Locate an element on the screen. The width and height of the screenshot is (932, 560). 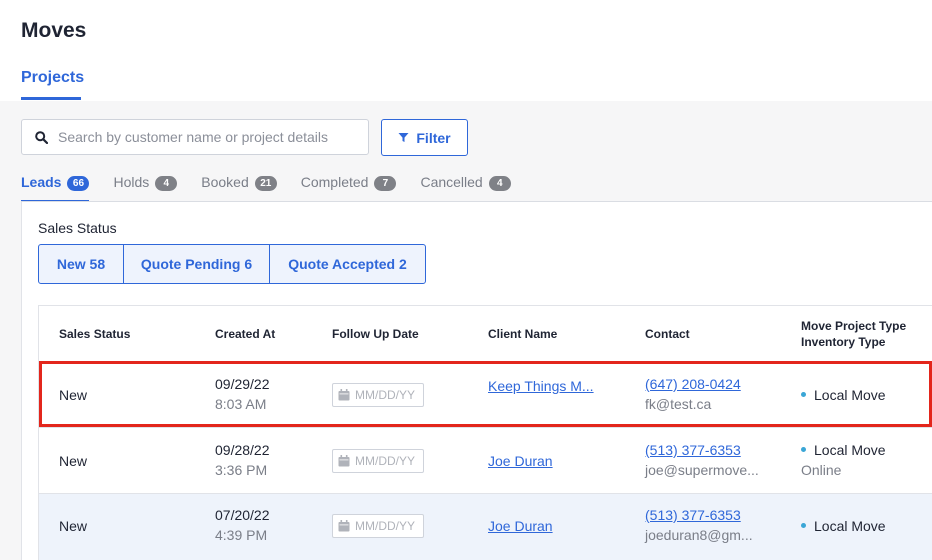
created-time: 8:03 AM is located at coordinates (241, 404).